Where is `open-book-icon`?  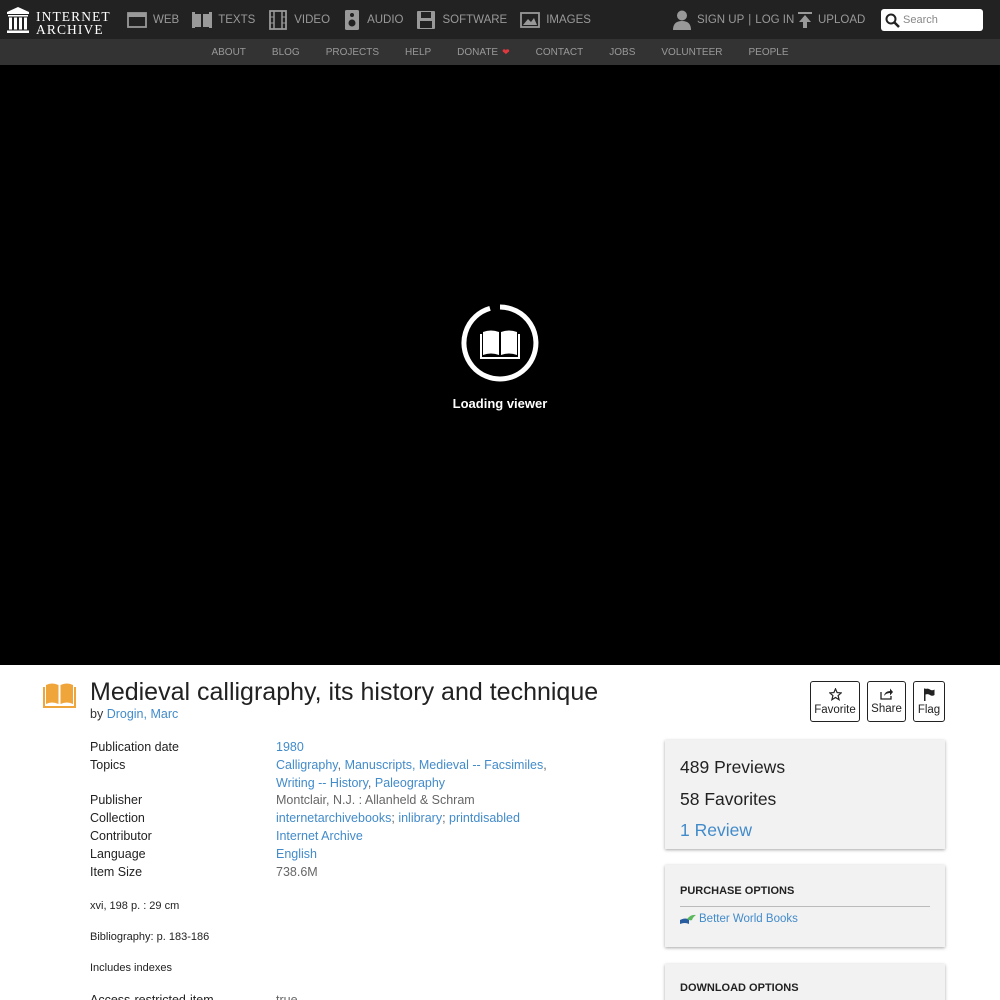 open-book-icon is located at coordinates (500, 344).